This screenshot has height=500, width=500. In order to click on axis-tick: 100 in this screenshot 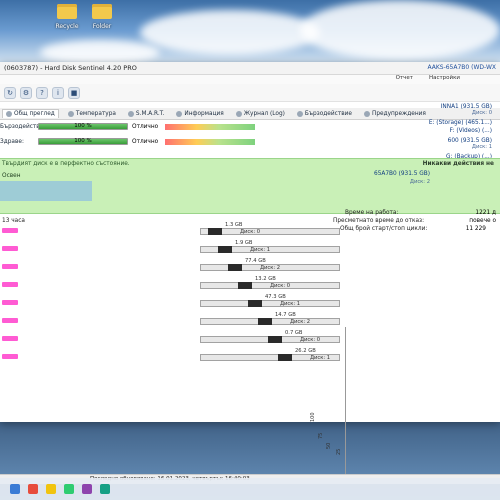, I will do `click(313, 417)`.